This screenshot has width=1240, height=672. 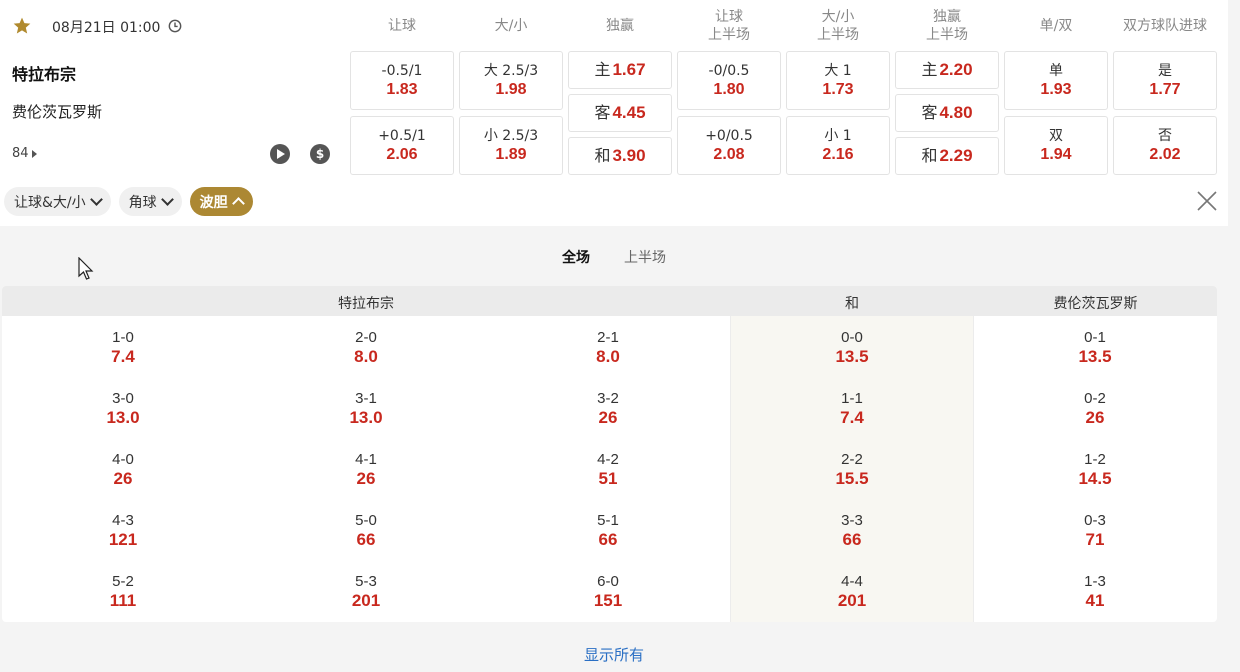 I want to click on score-cell: 2-2 15.5, so click(x=852, y=469).